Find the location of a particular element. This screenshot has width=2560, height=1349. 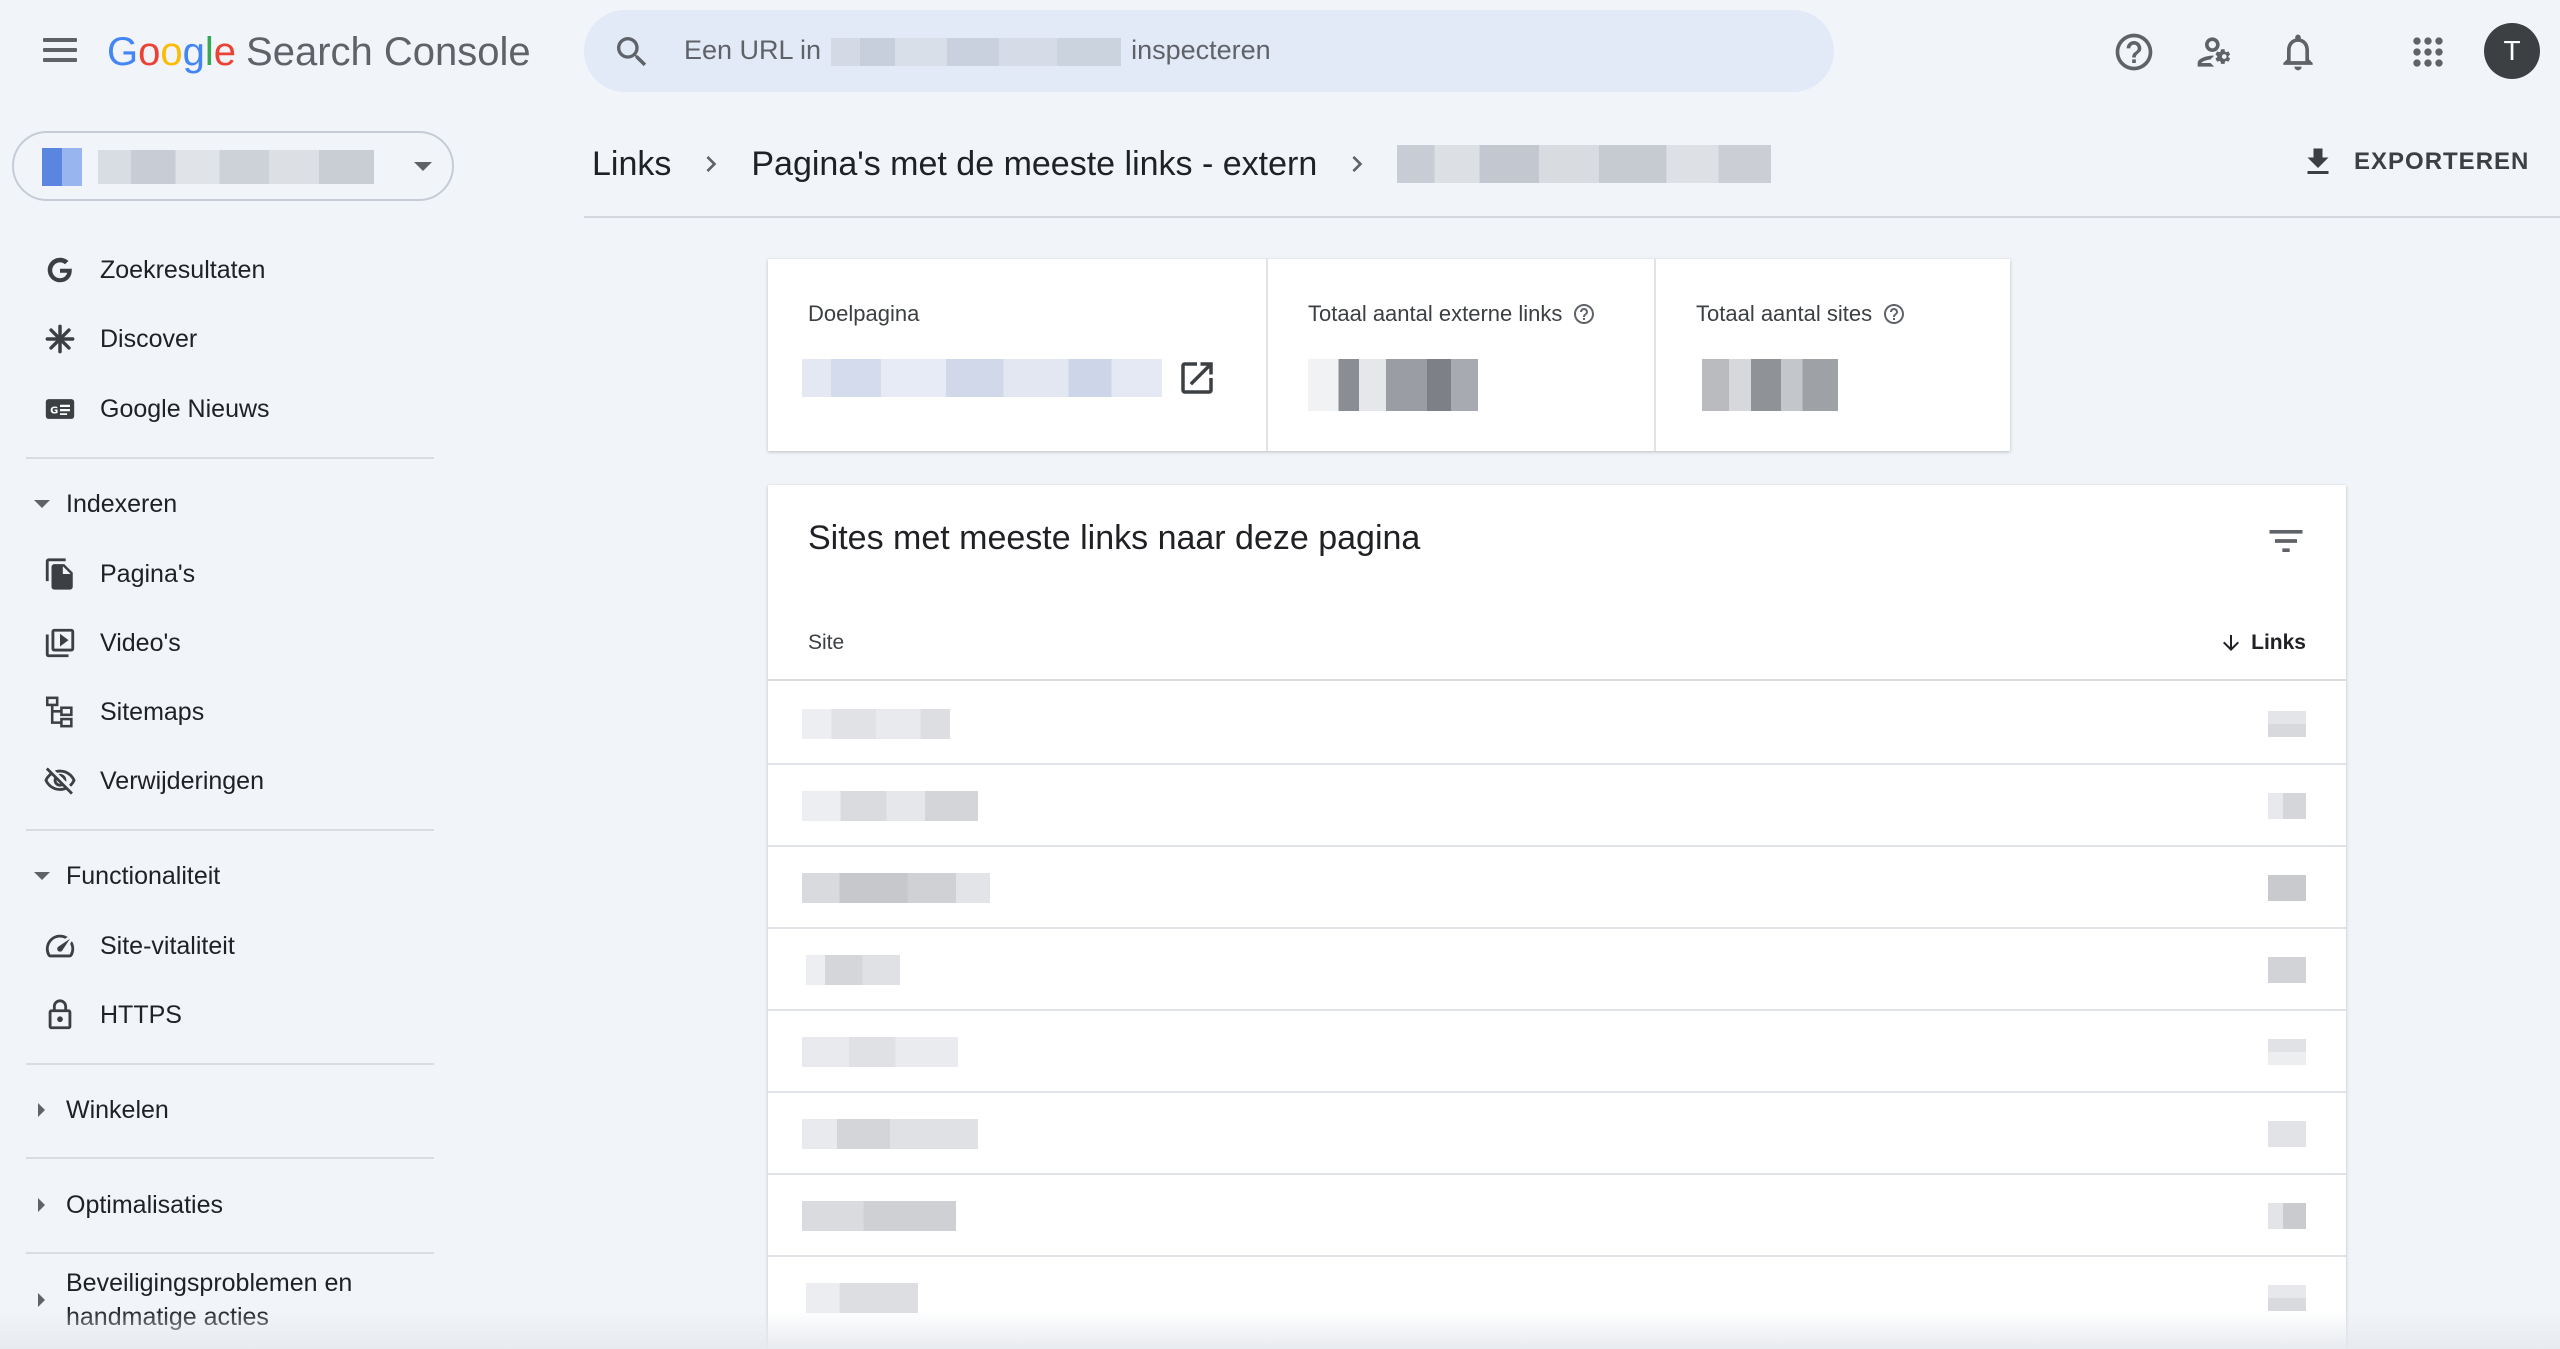

sidebar-item-paginas: Pagina's is located at coordinates (220, 574).